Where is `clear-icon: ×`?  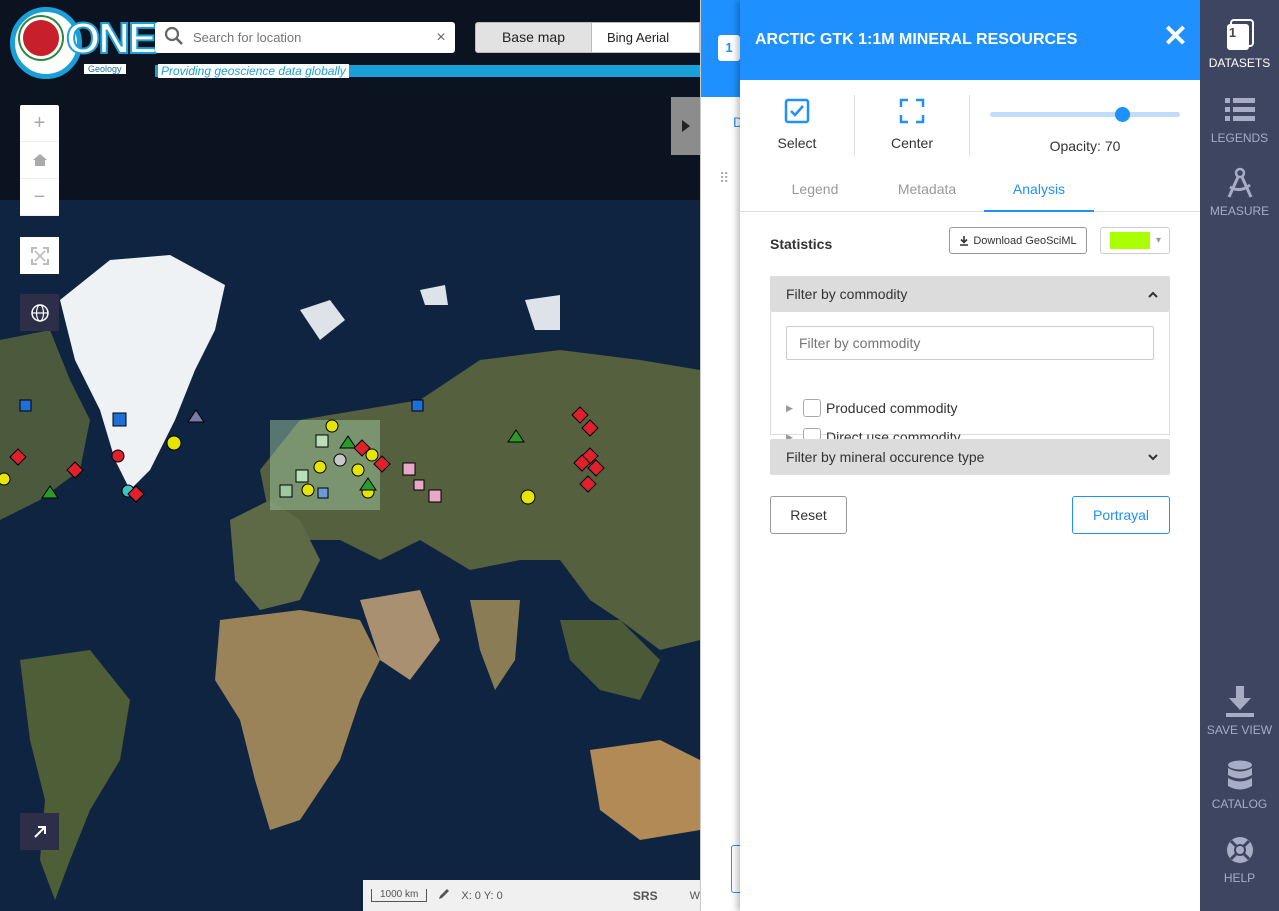 clear-icon: × is located at coordinates (441, 38).